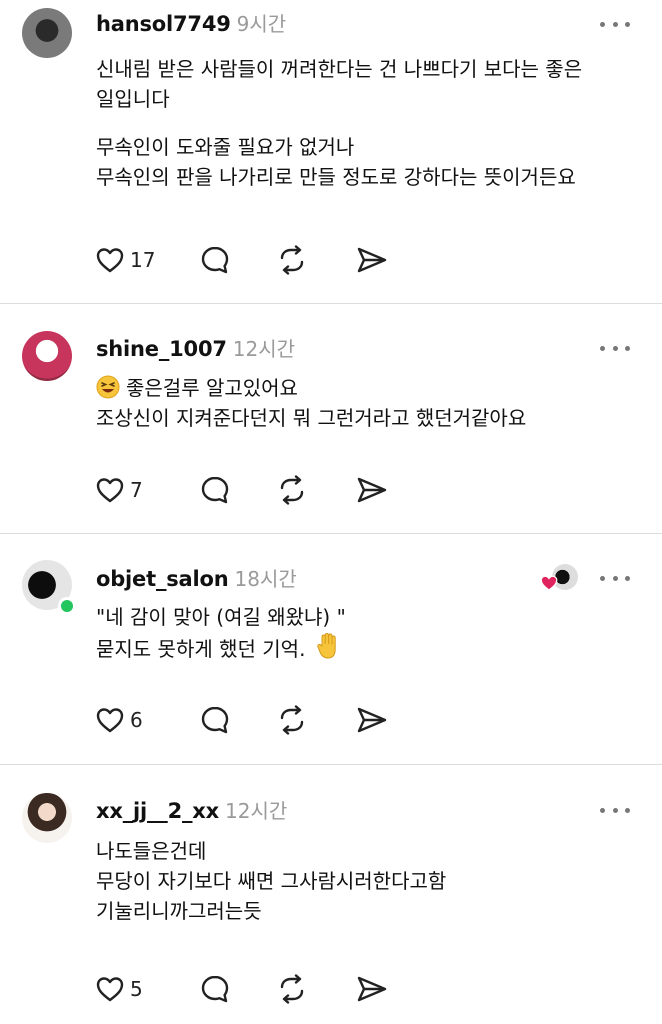 The height and width of the screenshot is (1024, 662). I want to click on post-text-line: 좋은걸루 알고있어요, so click(212, 388).